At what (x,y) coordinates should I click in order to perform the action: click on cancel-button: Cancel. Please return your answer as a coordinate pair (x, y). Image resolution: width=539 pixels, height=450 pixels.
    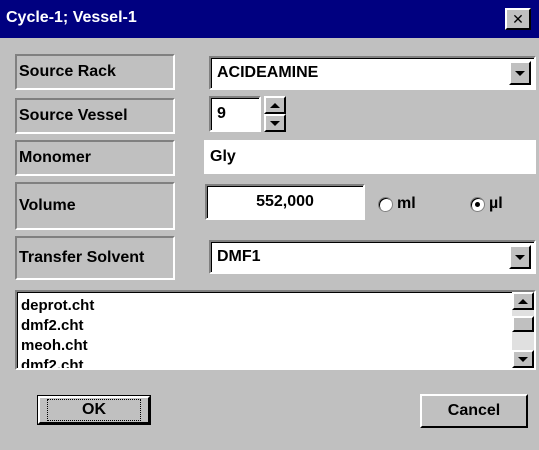
    Looking at the image, I should click on (474, 411).